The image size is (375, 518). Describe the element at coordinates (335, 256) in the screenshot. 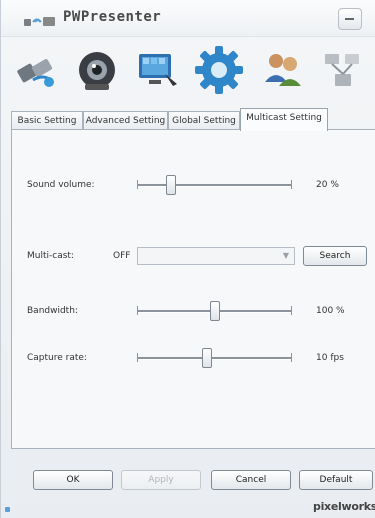

I see `search-button: Search` at that location.